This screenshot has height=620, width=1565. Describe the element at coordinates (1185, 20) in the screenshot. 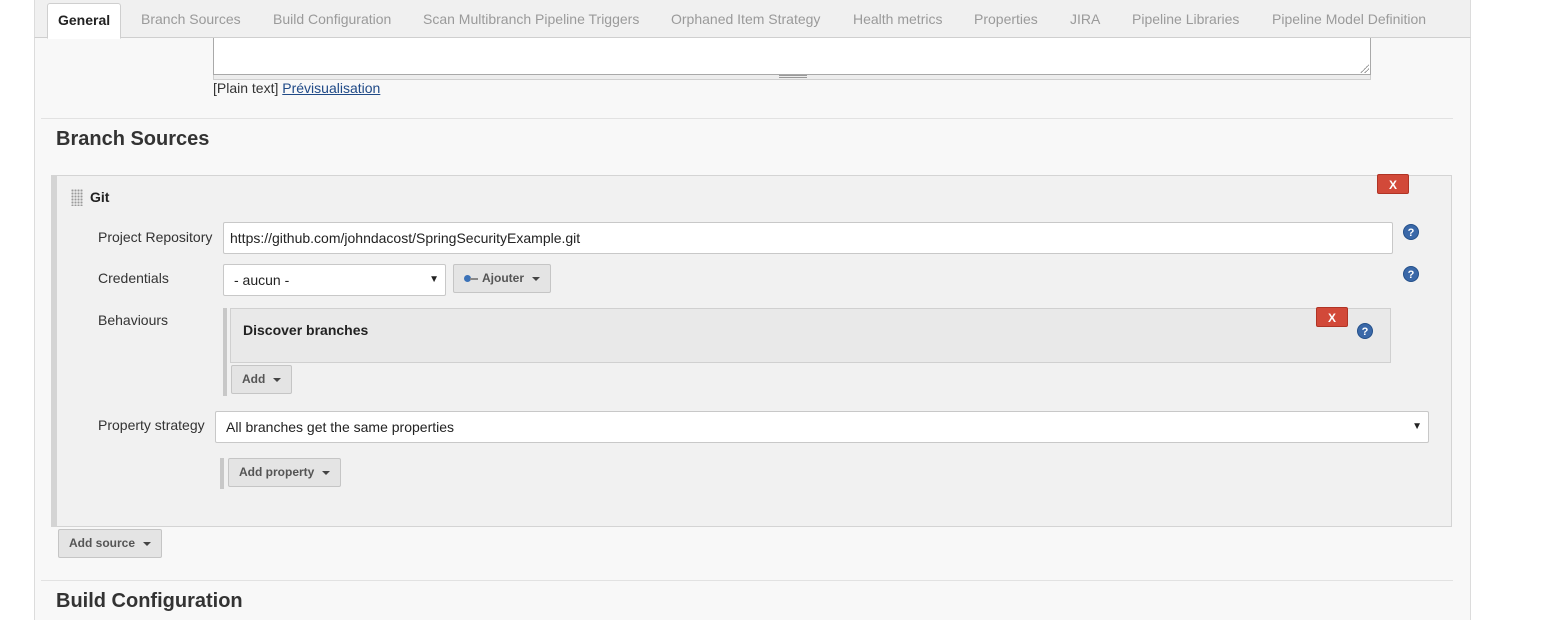

I see `tab-pipeline-libraries: Pipeline Libraries` at that location.